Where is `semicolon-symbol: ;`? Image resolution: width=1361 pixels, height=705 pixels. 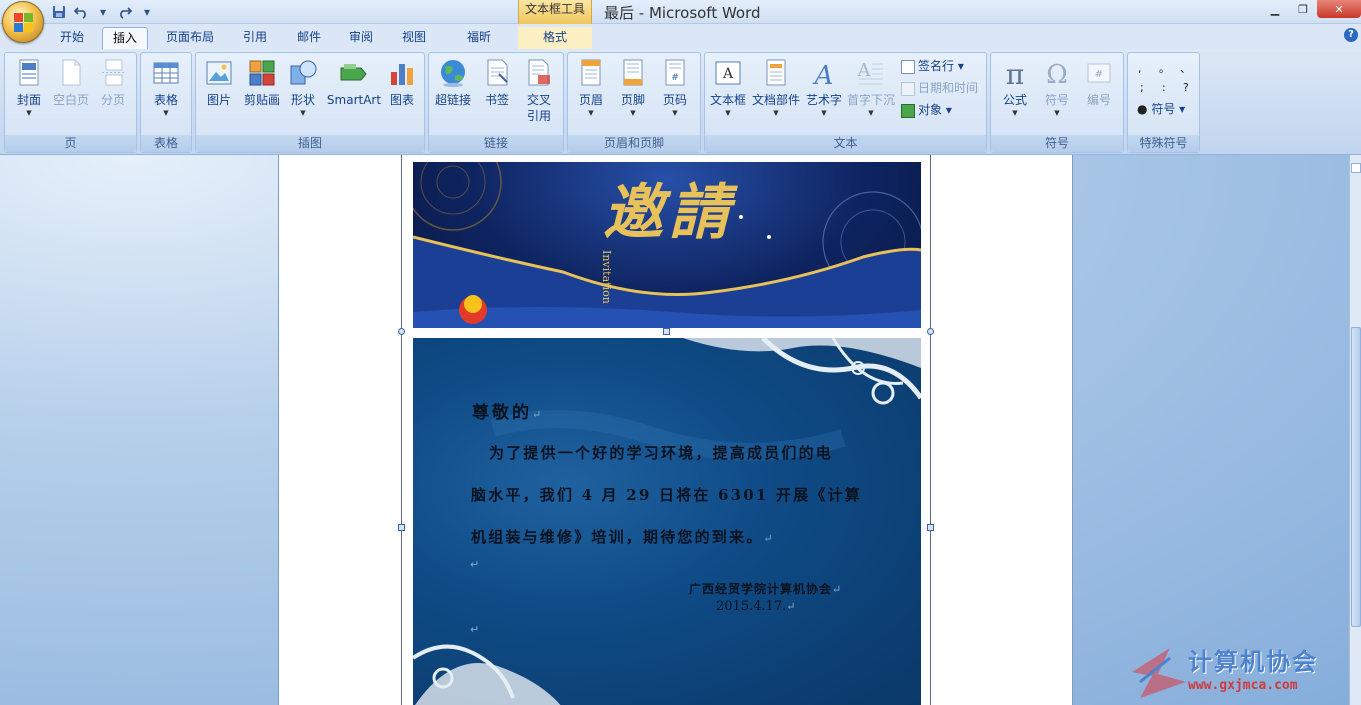 semicolon-symbol: ; is located at coordinates (1142, 88).